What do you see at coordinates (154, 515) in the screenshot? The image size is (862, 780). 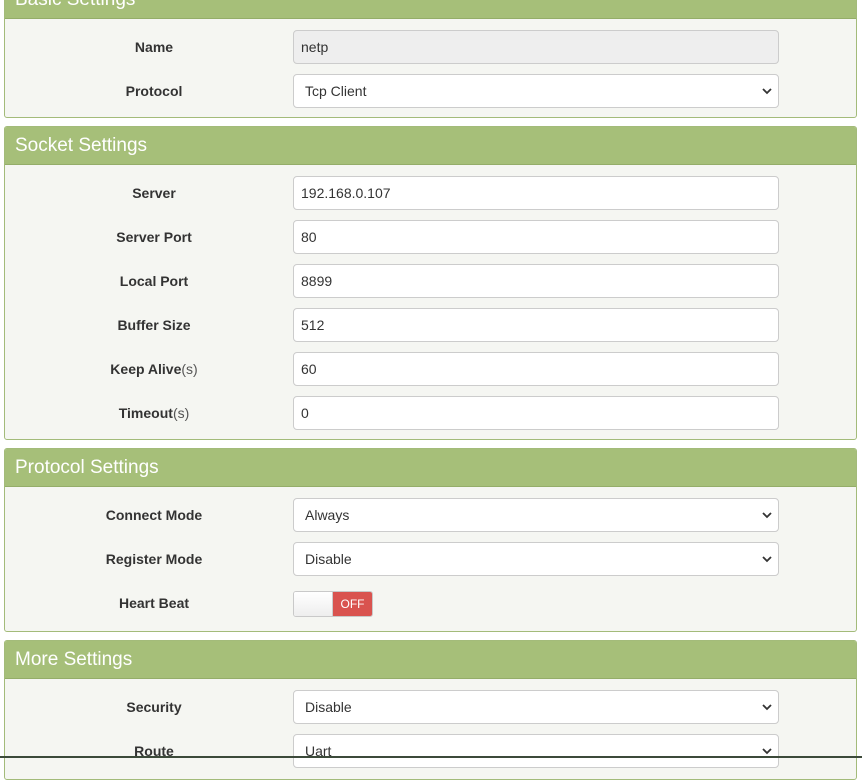 I see `connect-mode-label: Connect Mode` at bounding box center [154, 515].